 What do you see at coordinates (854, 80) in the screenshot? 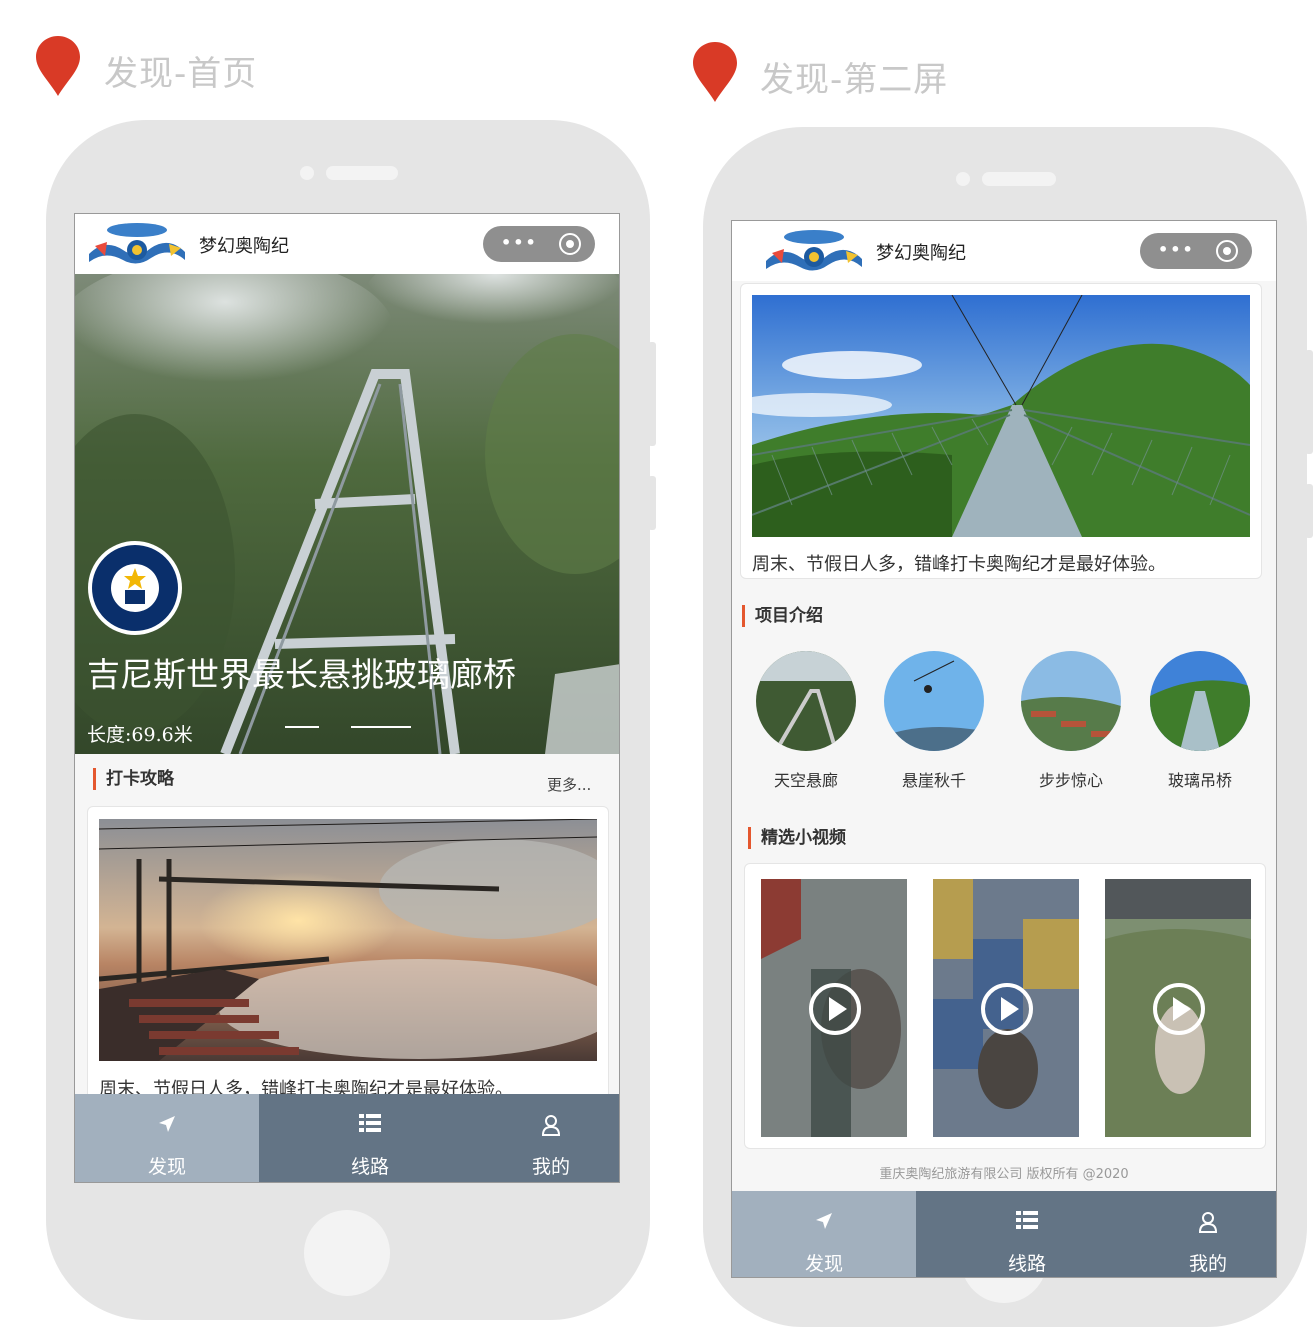
I see `right-screen-label: 发现-第二屏` at bounding box center [854, 80].